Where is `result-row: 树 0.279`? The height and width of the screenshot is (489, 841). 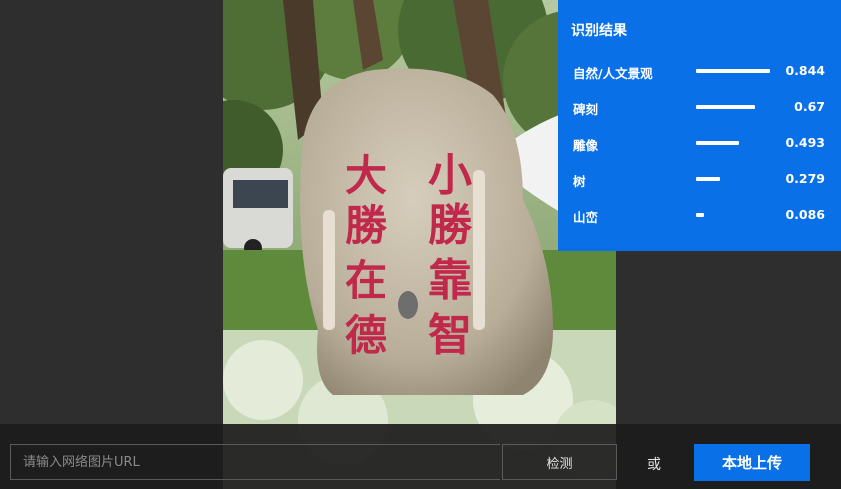 result-row: 树 0.279 is located at coordinates (699, 179).